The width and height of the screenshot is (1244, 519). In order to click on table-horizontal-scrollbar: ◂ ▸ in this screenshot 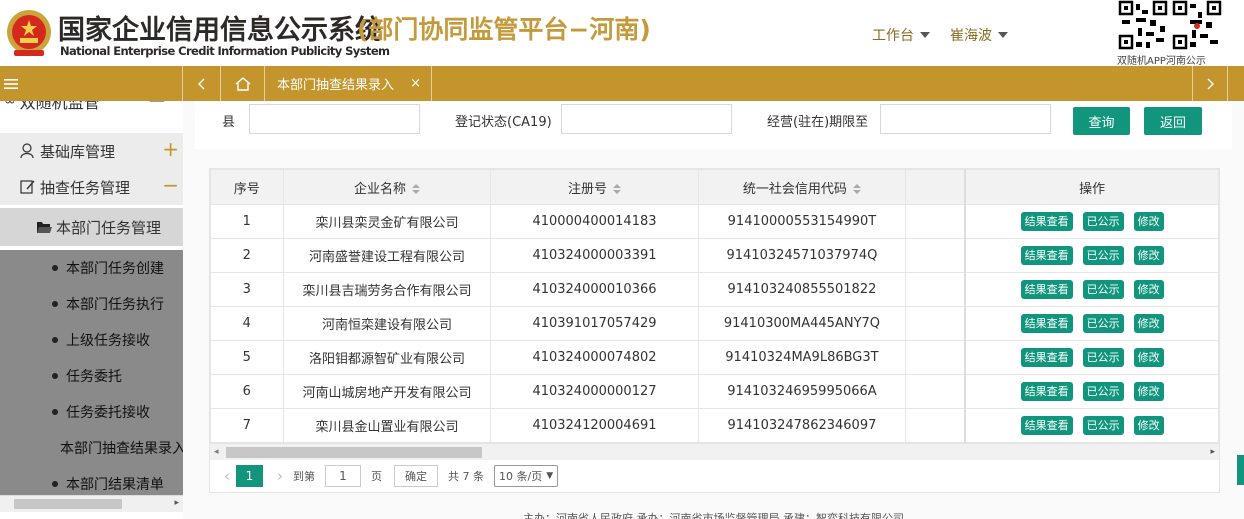, I will do `click(714, 451)`.